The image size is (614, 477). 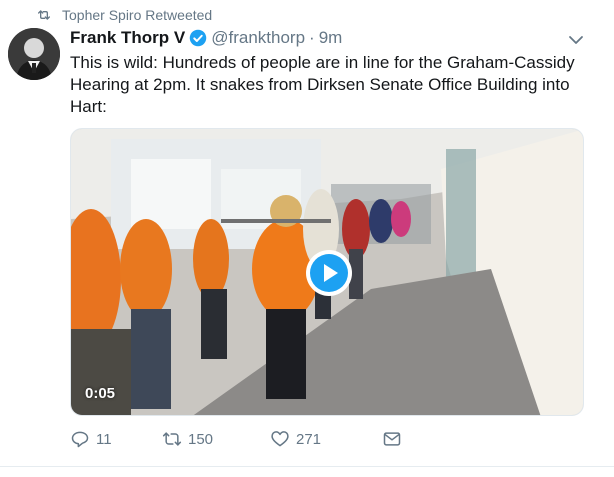 I want to click on reply-count: 11, so click(x=104, y=439).